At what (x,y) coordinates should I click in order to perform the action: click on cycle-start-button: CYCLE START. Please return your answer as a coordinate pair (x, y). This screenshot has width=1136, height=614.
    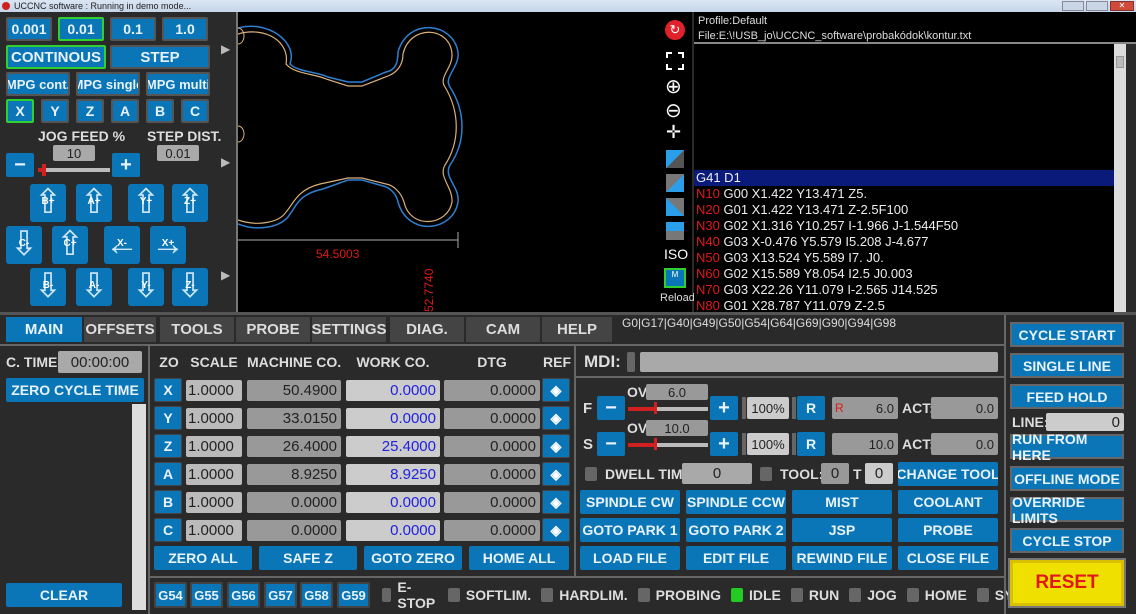
    Looking at the image, I should click on (1067, 334).